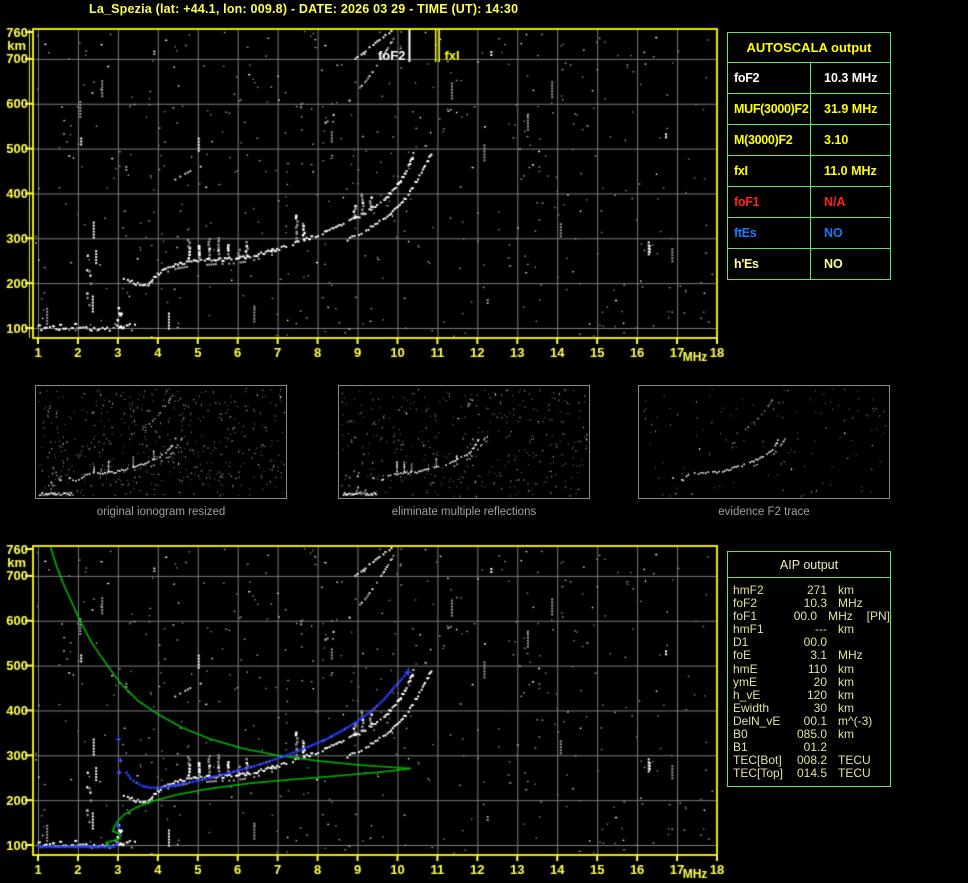  I want to click on aip-value: 30, so click(820, 707).